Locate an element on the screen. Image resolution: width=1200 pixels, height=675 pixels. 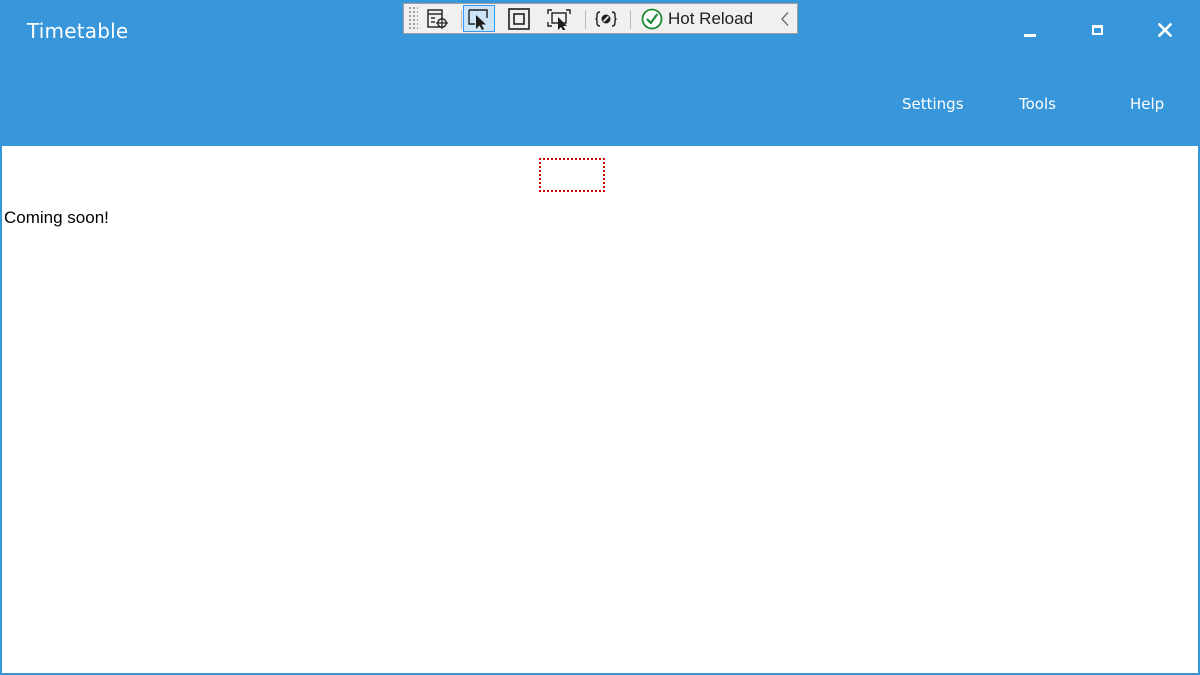
close-icon is located at coordinates (1165, 30).